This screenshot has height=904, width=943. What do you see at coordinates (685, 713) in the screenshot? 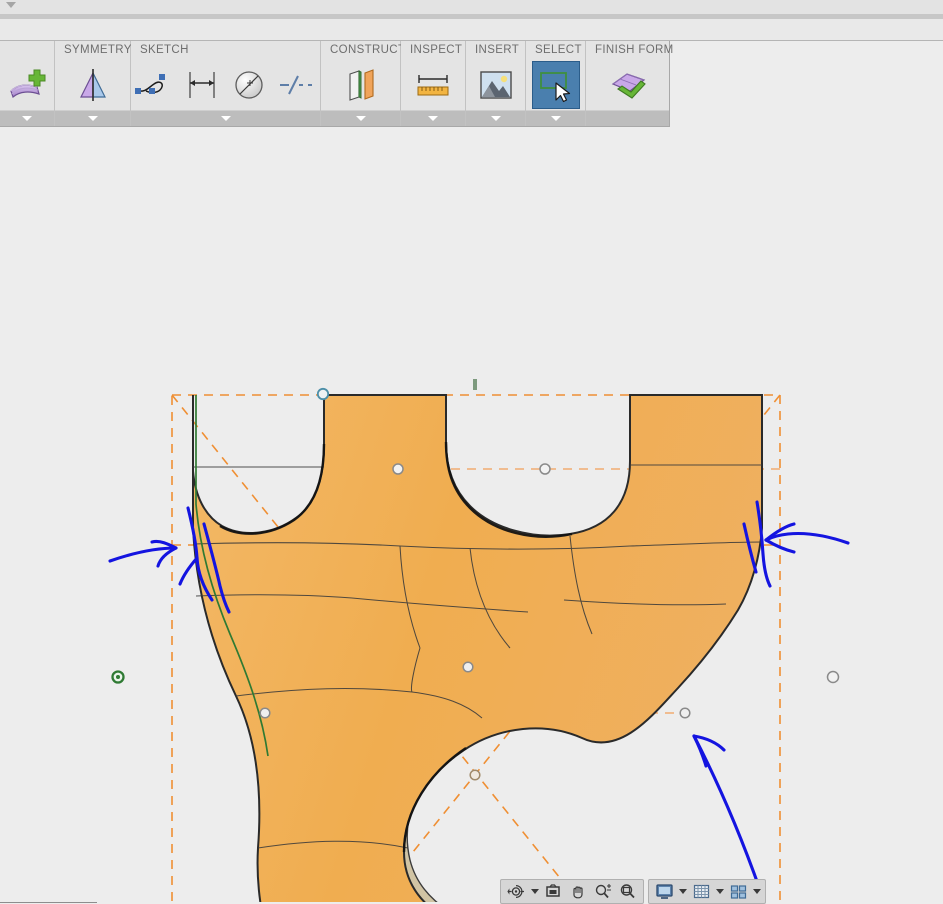
I see `form-point-inner-right` at bounding box center [685, 713].